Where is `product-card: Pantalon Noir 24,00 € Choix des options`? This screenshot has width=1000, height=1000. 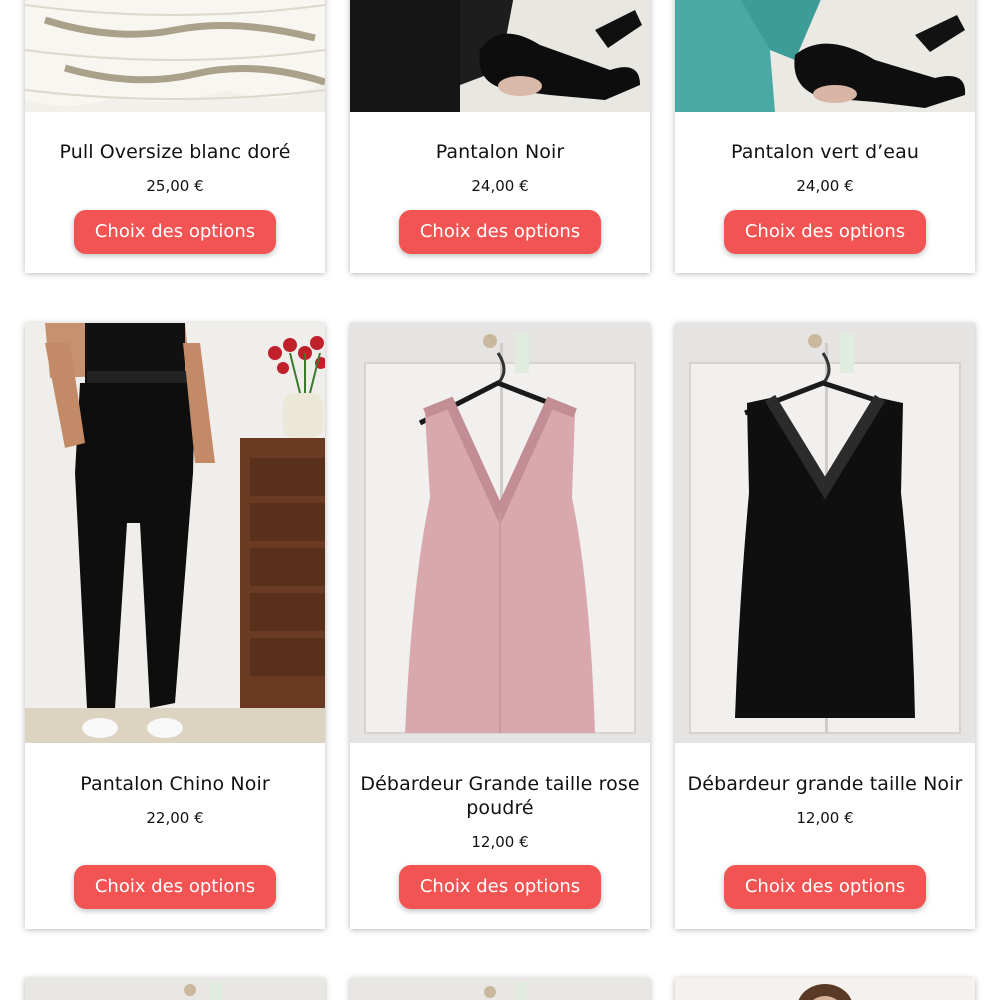 product-card: Pantalon Noir 24,00 € Choix des options is located at coordinates (500, 136).